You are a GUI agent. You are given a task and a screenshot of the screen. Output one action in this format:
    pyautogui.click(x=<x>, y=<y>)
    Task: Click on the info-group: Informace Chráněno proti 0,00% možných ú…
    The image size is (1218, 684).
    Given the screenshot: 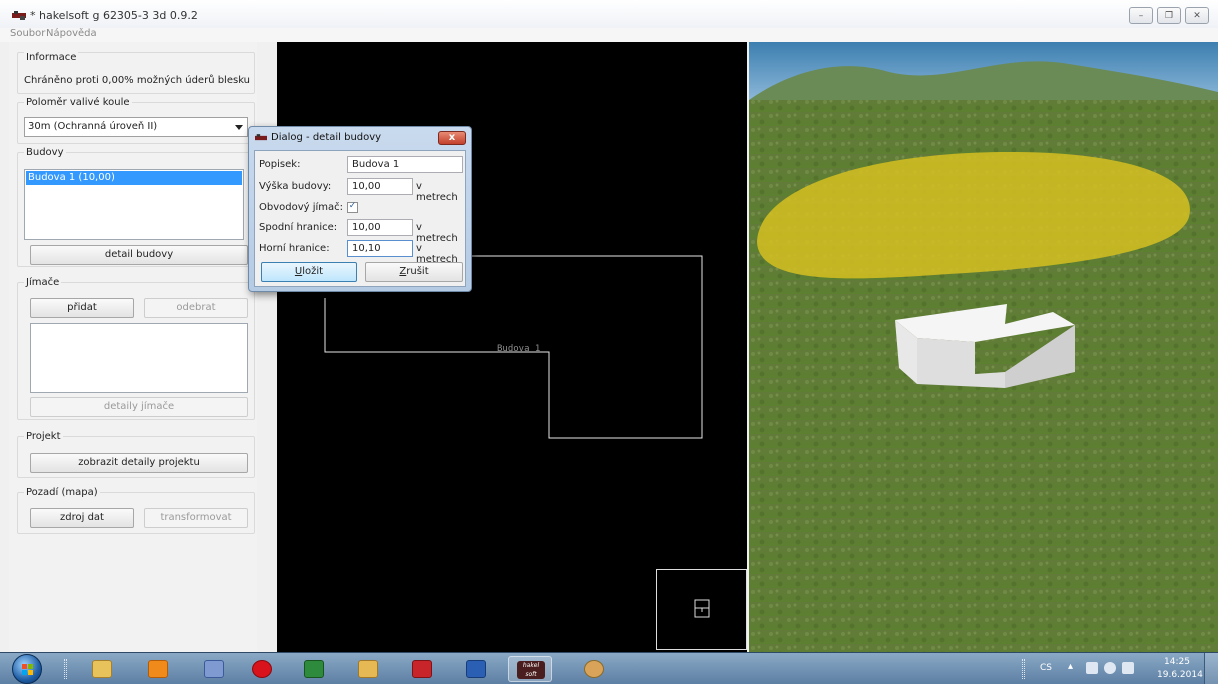 What is the action you would take?
    pyautogui.click(x=136, y=73)
    